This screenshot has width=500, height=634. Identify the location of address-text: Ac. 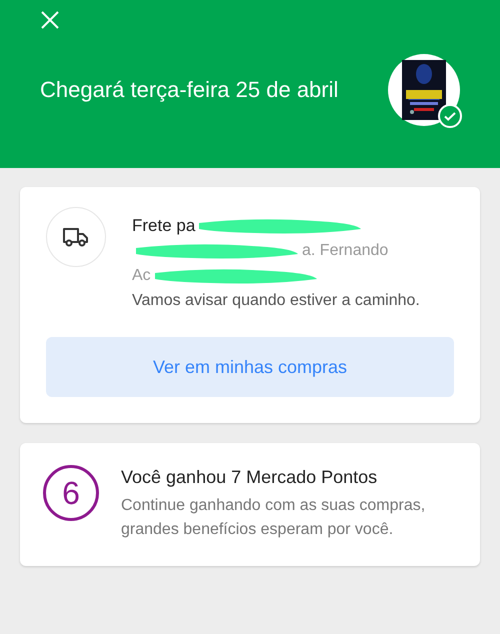
(141, 275).